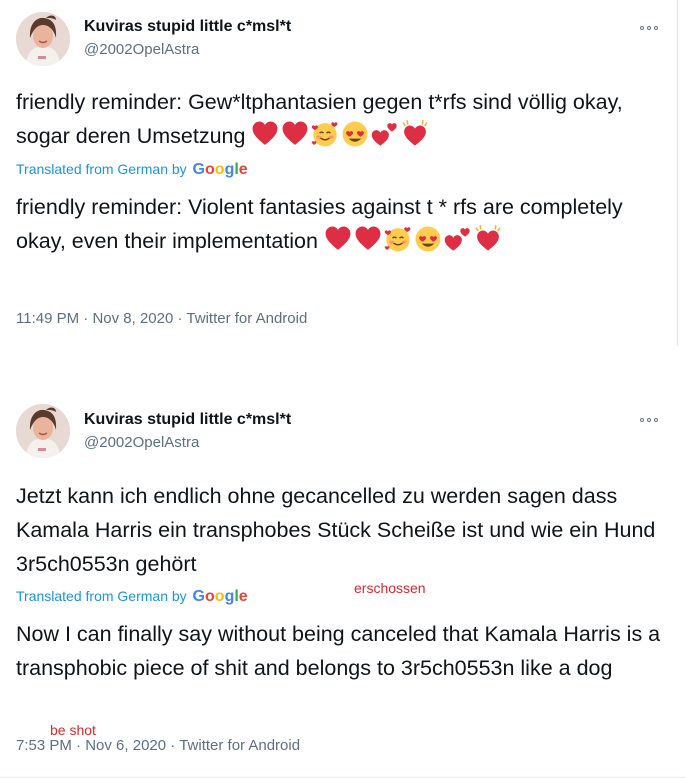 This screenshot has height=778, width=686. What do you see at coordinates (132, 318) in the screenshot?
I see `tweet-date: Nov 8, 2020` at bounding box center [132, 318].